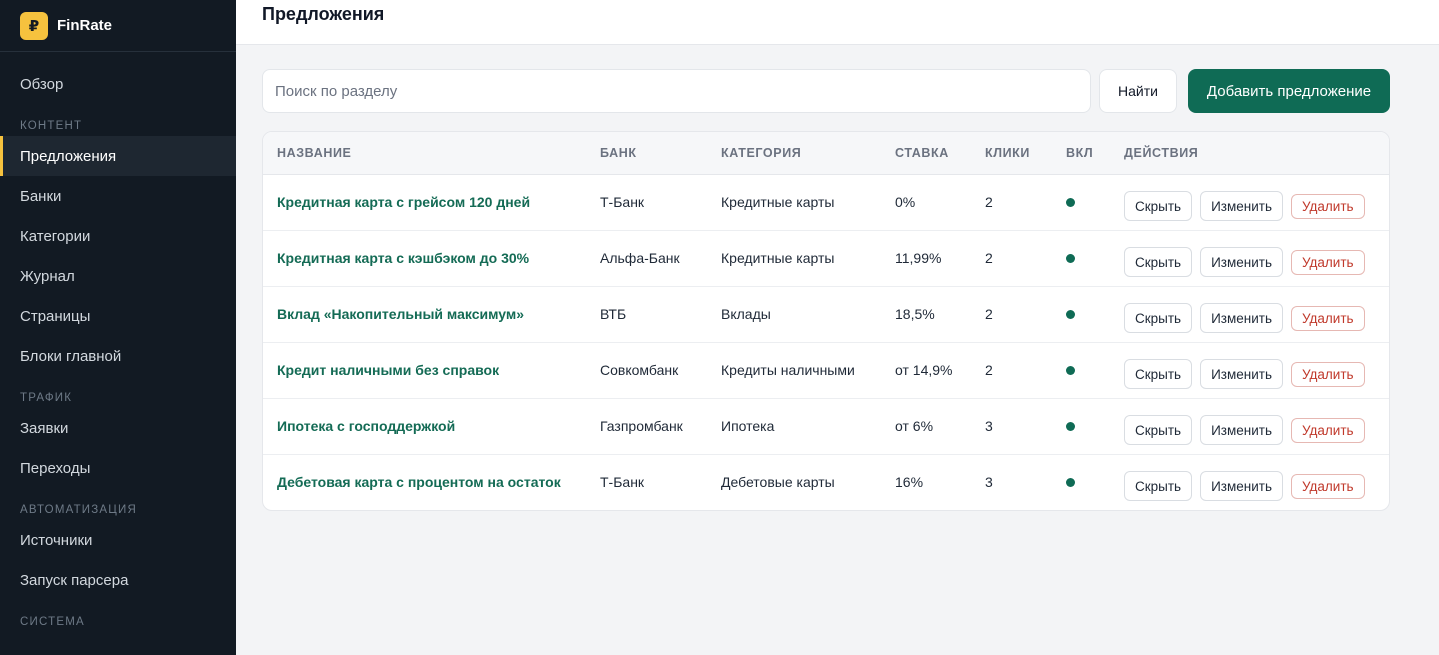  I want to click on sidebar-item: Заявки, so click(118, 428).